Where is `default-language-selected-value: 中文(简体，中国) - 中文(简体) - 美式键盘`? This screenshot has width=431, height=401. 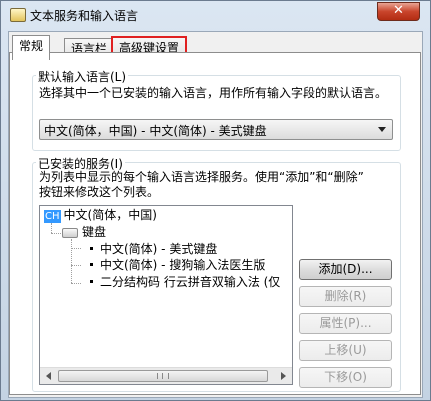 default-language-selected-value: 中文(简体，中国) - 中文(简体) - 美式键盘 is located at coordinates (155, 131).